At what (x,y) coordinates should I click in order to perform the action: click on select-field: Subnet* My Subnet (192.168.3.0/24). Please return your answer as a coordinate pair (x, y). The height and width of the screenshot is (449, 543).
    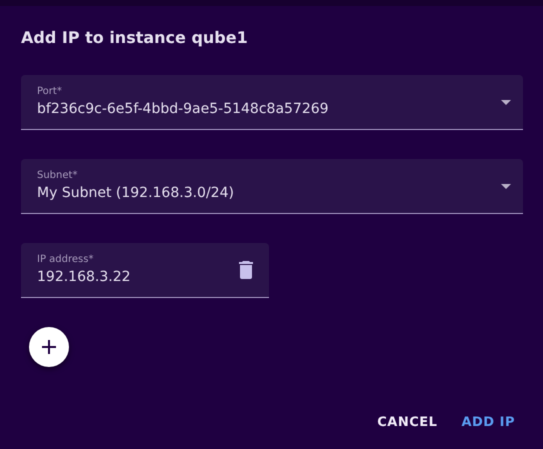
    Looking at the image, I should click on (272, 186).